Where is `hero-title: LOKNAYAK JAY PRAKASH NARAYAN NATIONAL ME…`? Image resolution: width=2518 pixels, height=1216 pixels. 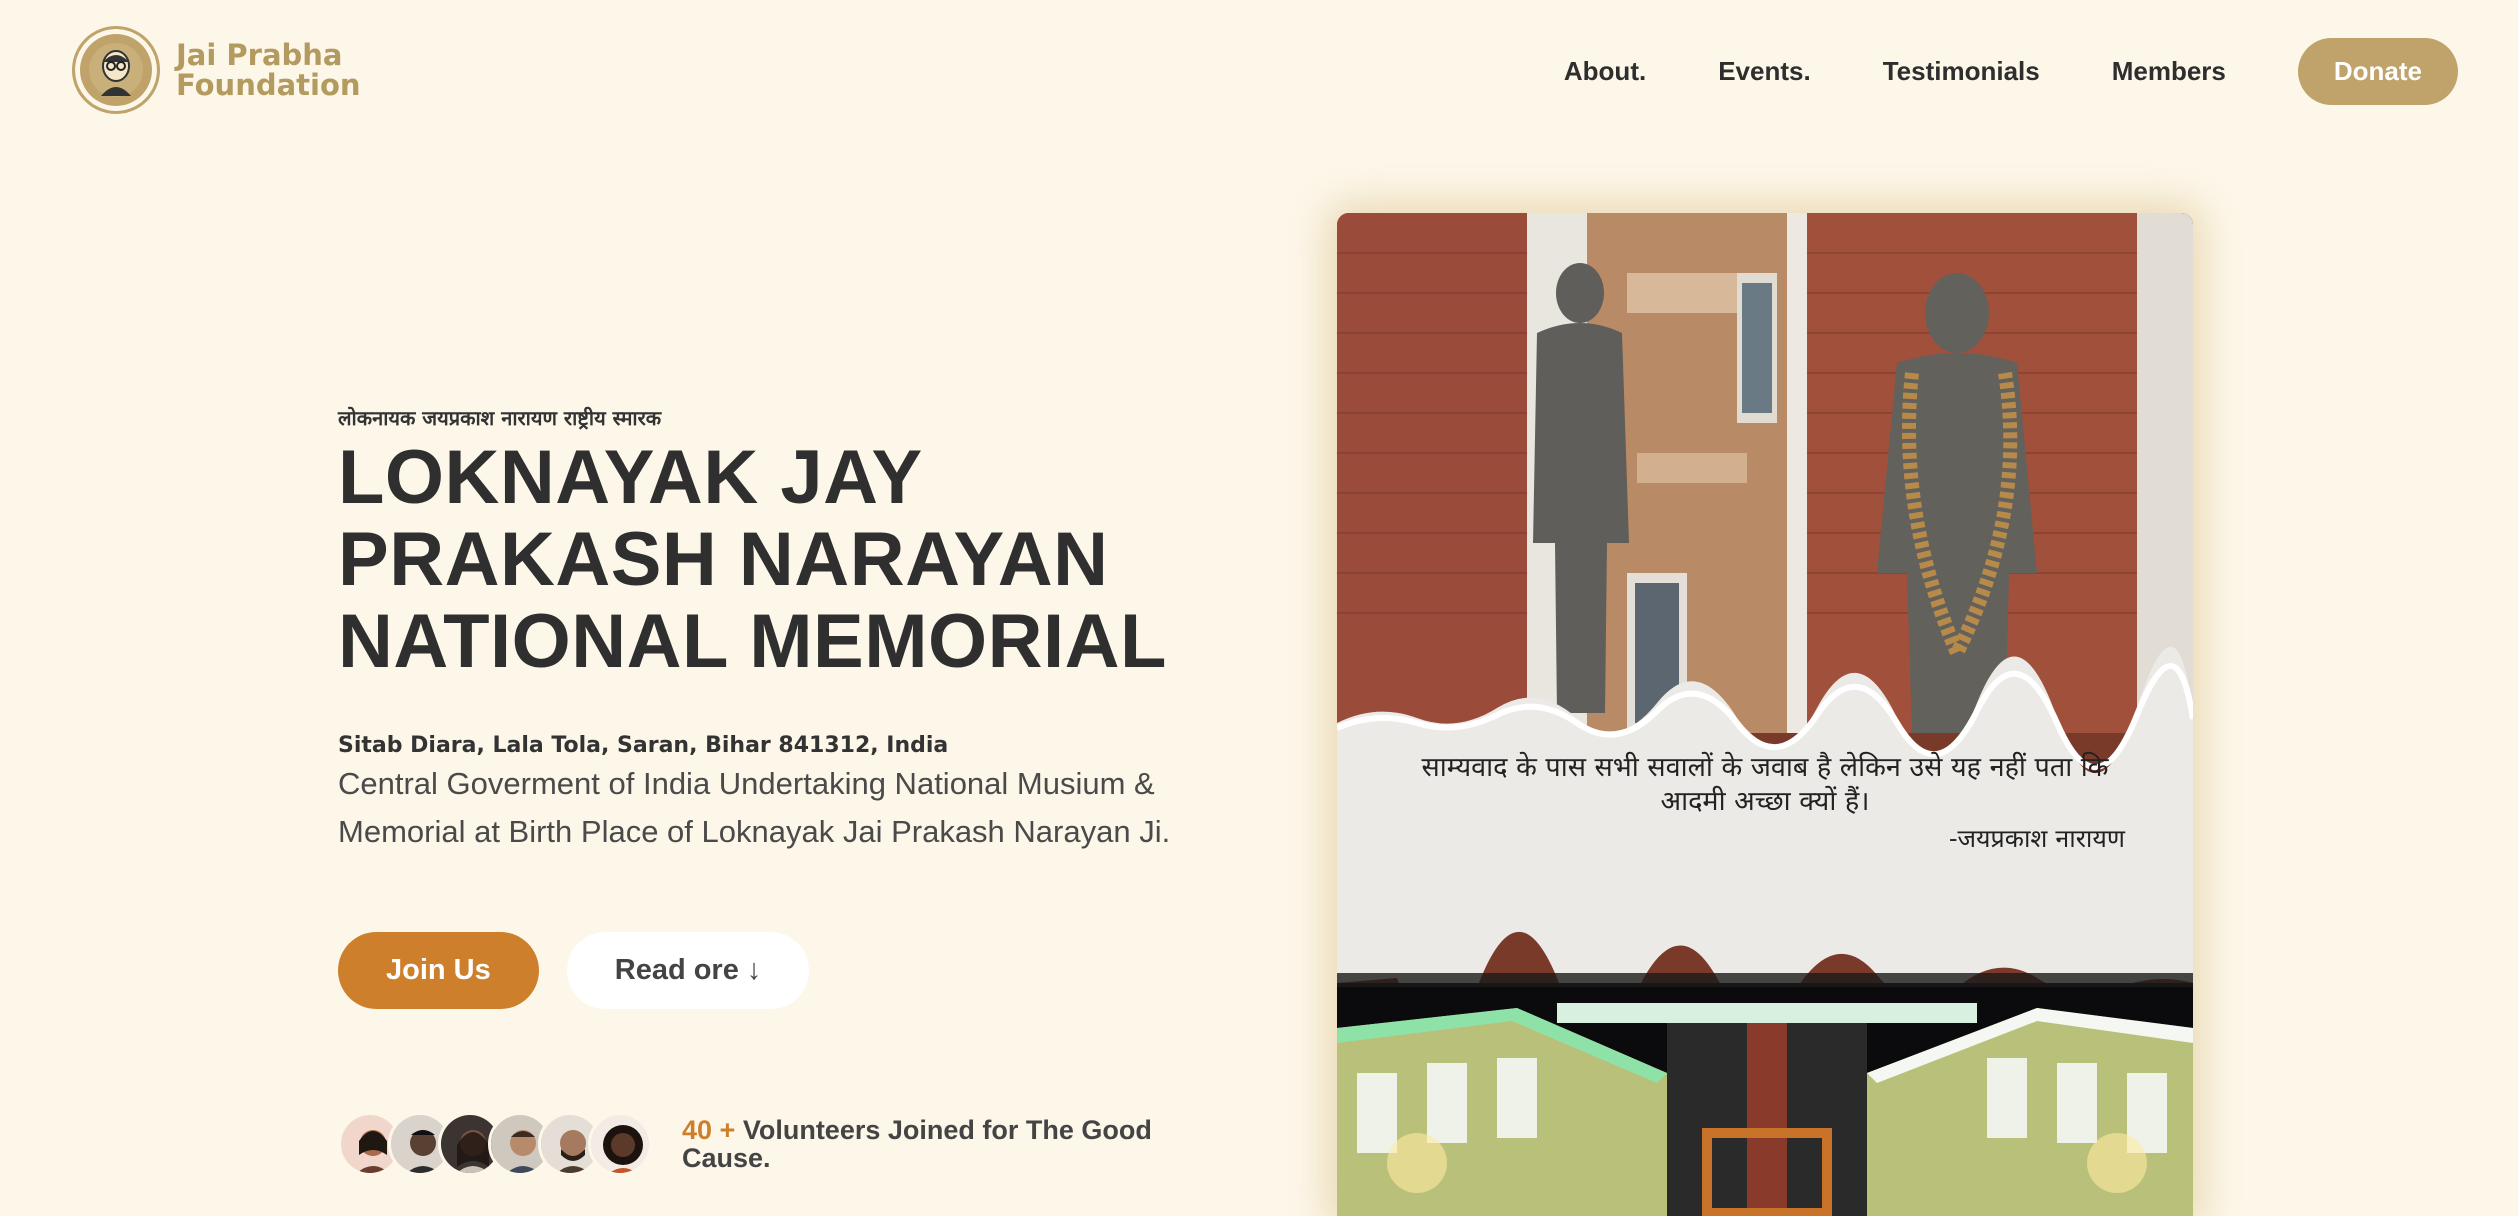 hero-title: LOKNAYAK JAY PRAKASH NARAYAN NATIONAL ME… is located at coordinates (778, 560).